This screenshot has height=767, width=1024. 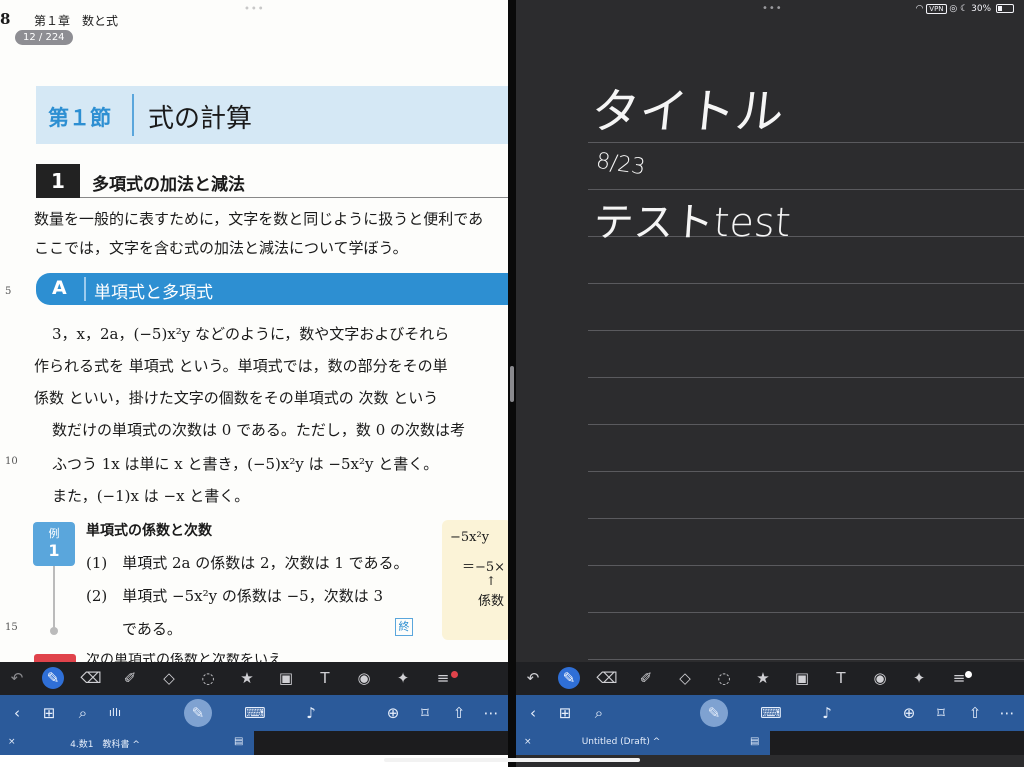 What do you see at coordinates (184, 657) in the screenshot?
I see `next-line: 次の単項式の係数と次数をいえ` at bounding box center [184, 657].